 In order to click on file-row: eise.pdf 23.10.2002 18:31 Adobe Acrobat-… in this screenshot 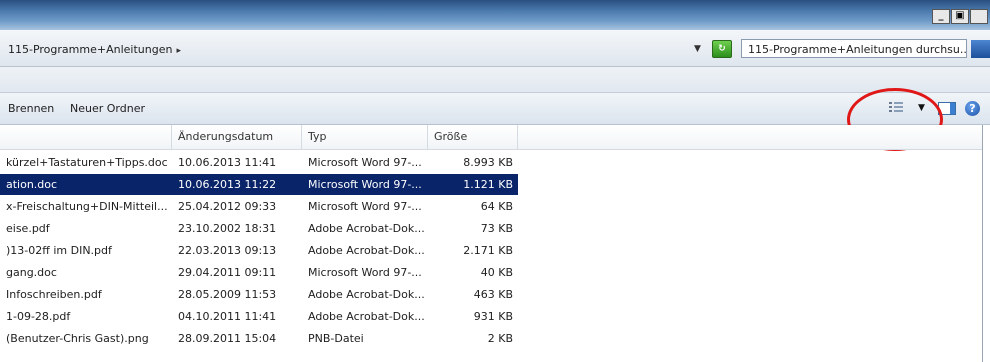, I will do `click(259, 228)`.